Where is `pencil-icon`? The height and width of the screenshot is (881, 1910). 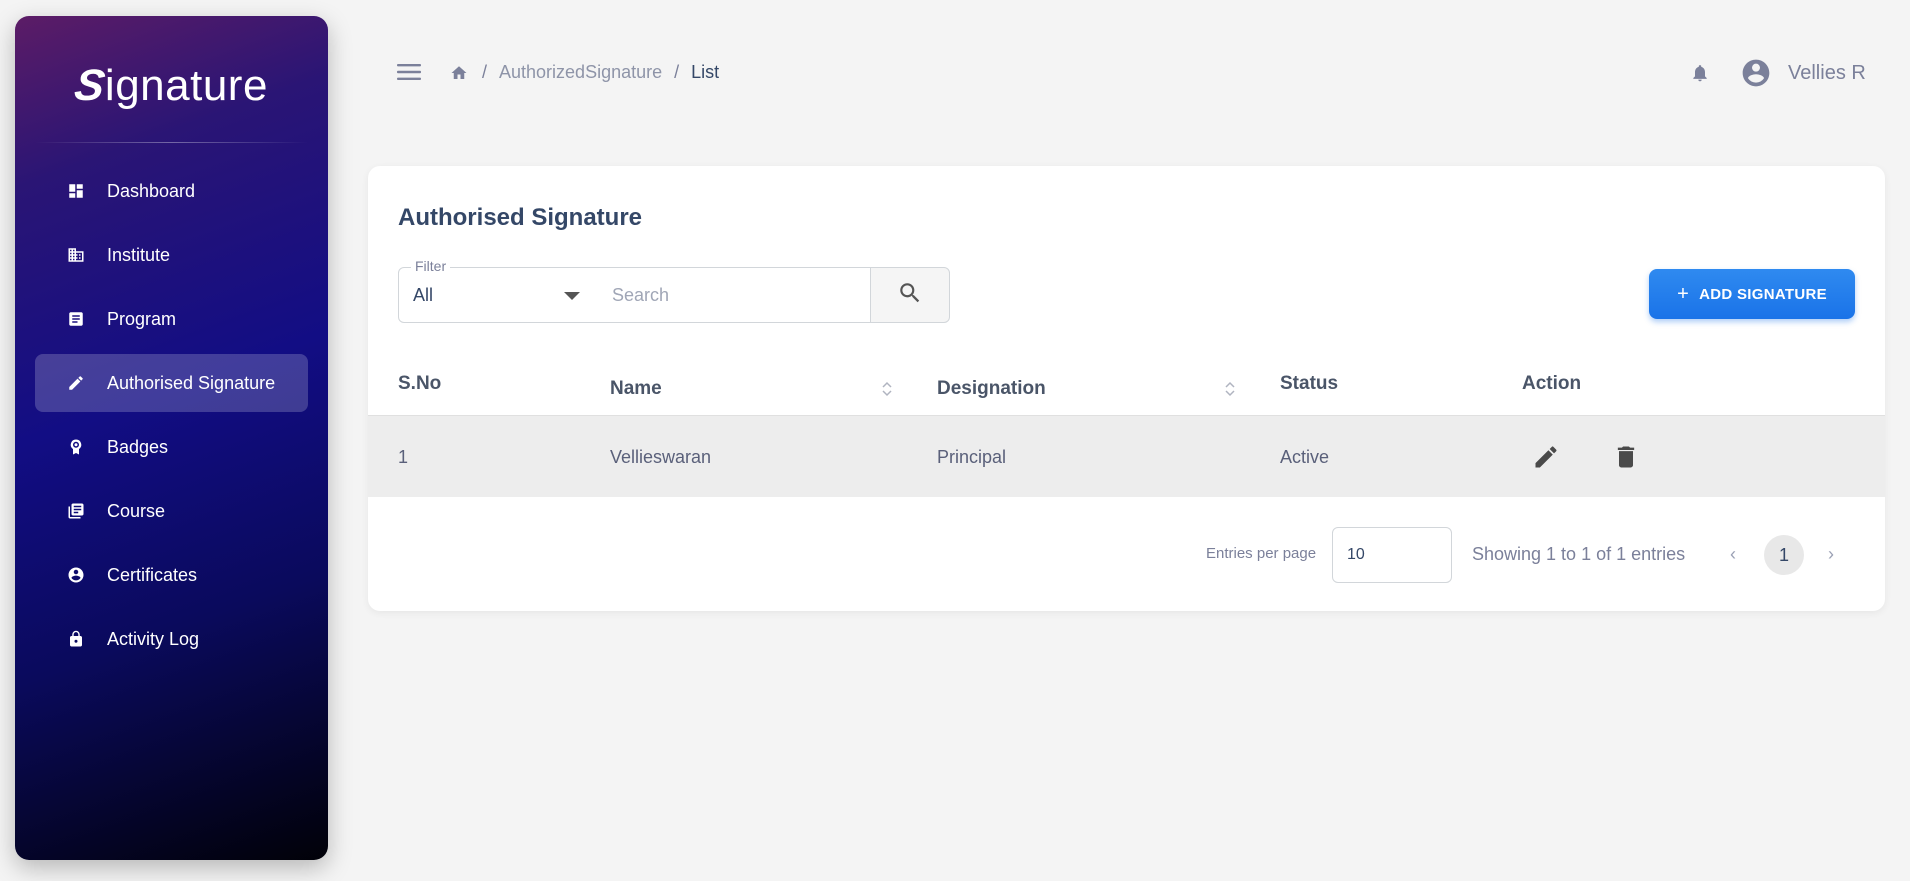
pencil-icon is located at coordinates (76, 383).